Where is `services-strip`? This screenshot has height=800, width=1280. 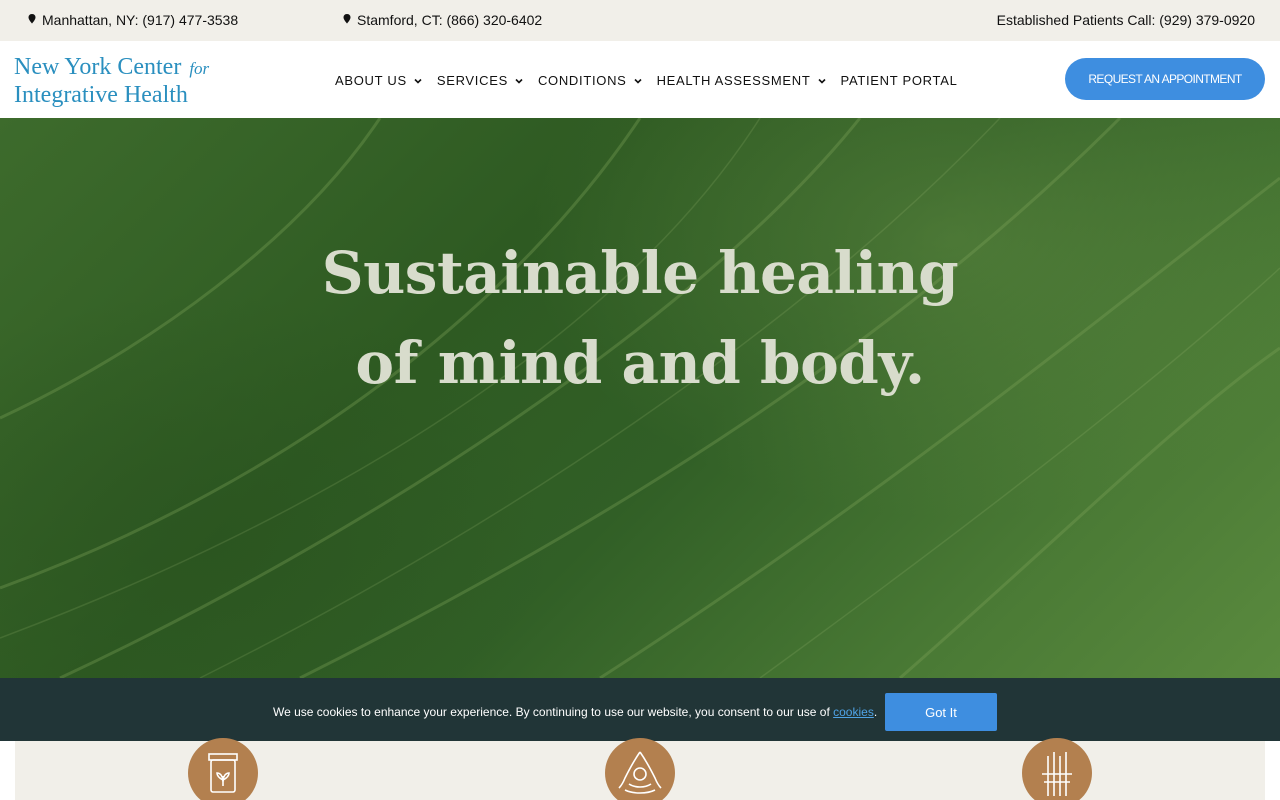 services-strip is located at coordinates (640, 769).